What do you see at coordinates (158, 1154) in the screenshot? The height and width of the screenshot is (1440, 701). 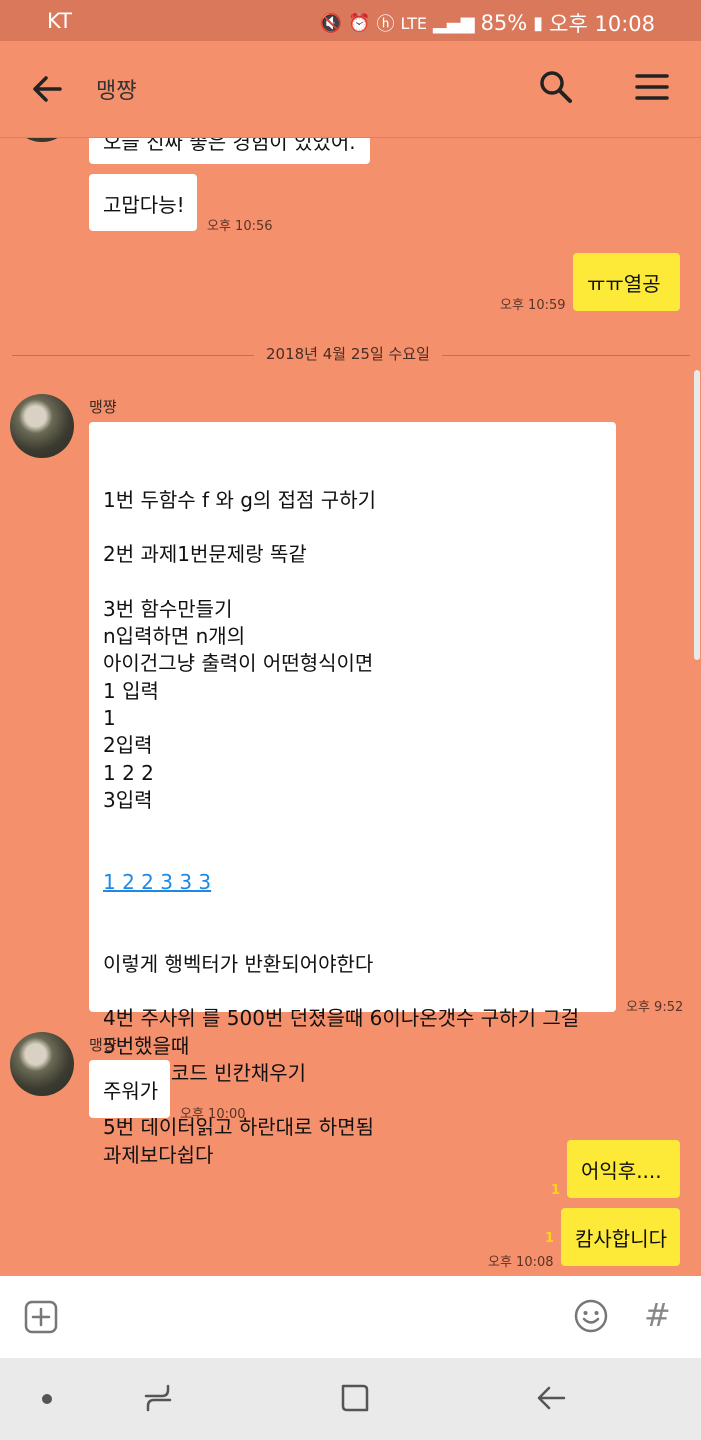 I see `message-line: 과제보다쉽다` at bounding box center [158, 1154].